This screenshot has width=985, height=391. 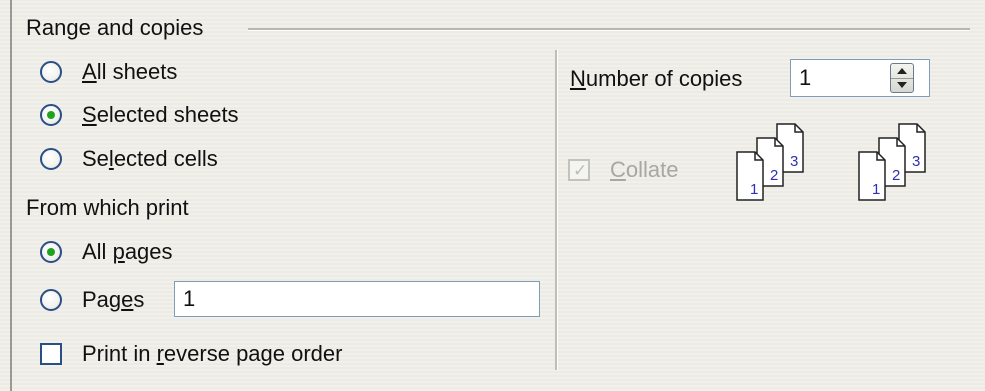 What do you see at coordinates (51, 115) in the screenshot?
I see `radio-selected-sheets-indicator` at bounding box center [51, 115].